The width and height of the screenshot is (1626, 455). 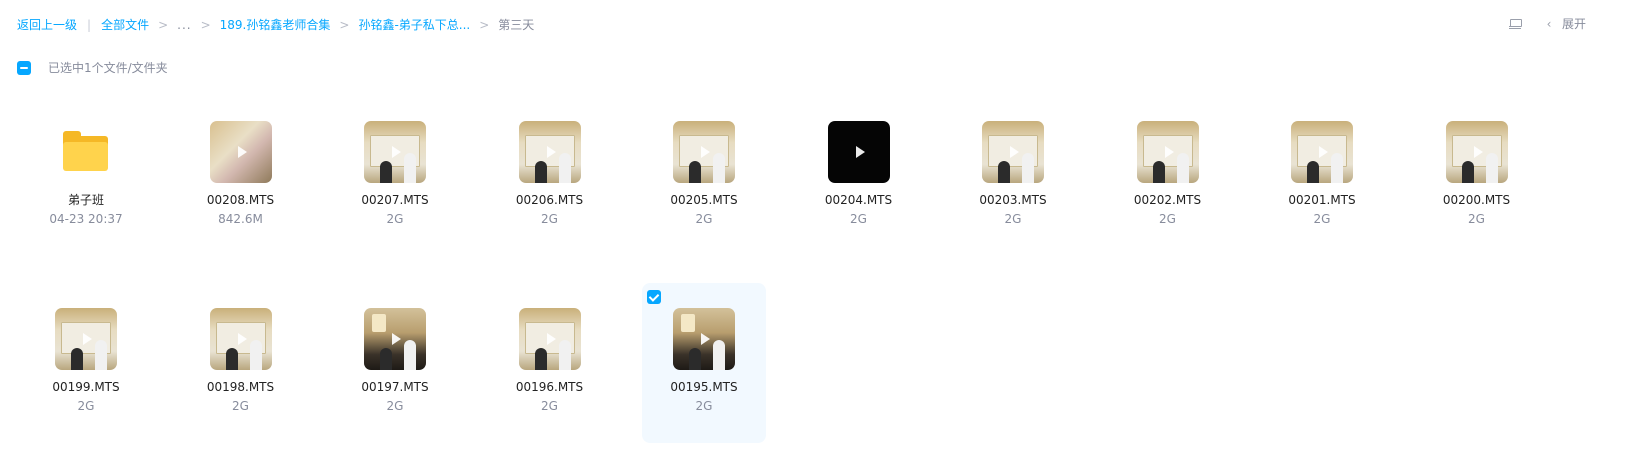 I want to click on file-name: 00202.MTS, so click(x=1167, y=200).